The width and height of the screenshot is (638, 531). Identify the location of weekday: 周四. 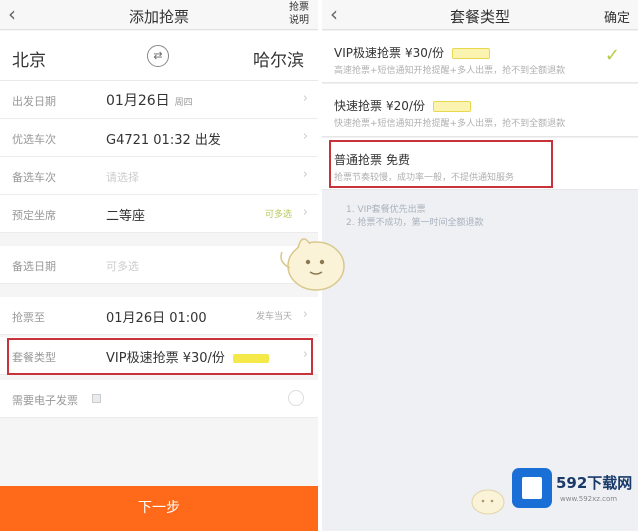
(183, 103).